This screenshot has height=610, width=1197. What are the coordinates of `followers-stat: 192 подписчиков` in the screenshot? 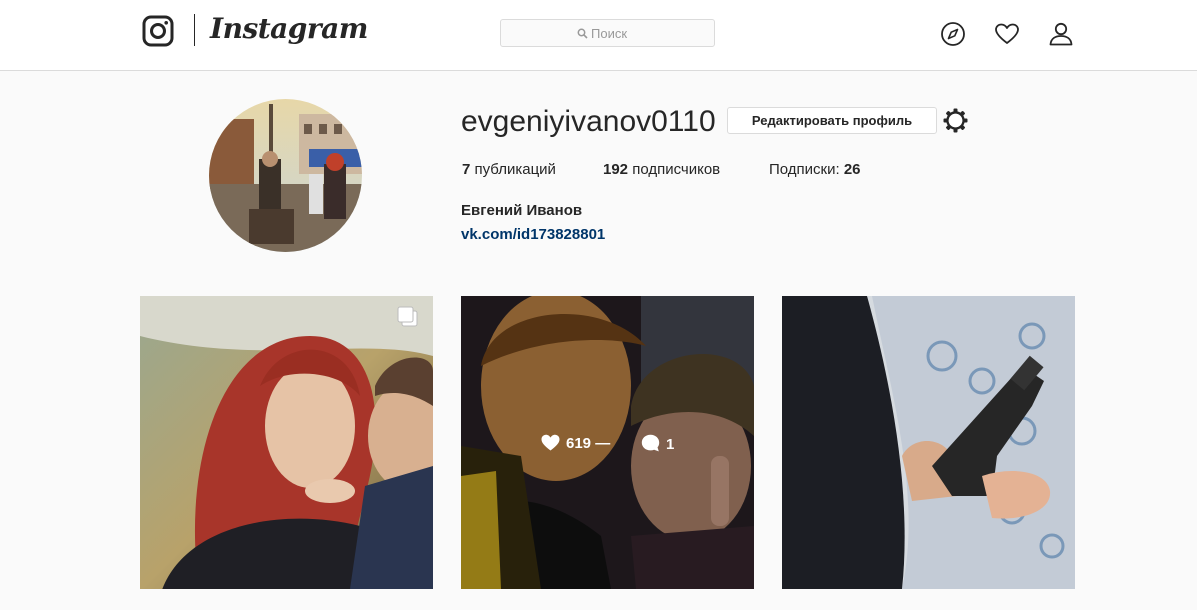 It's located at (661, 170).